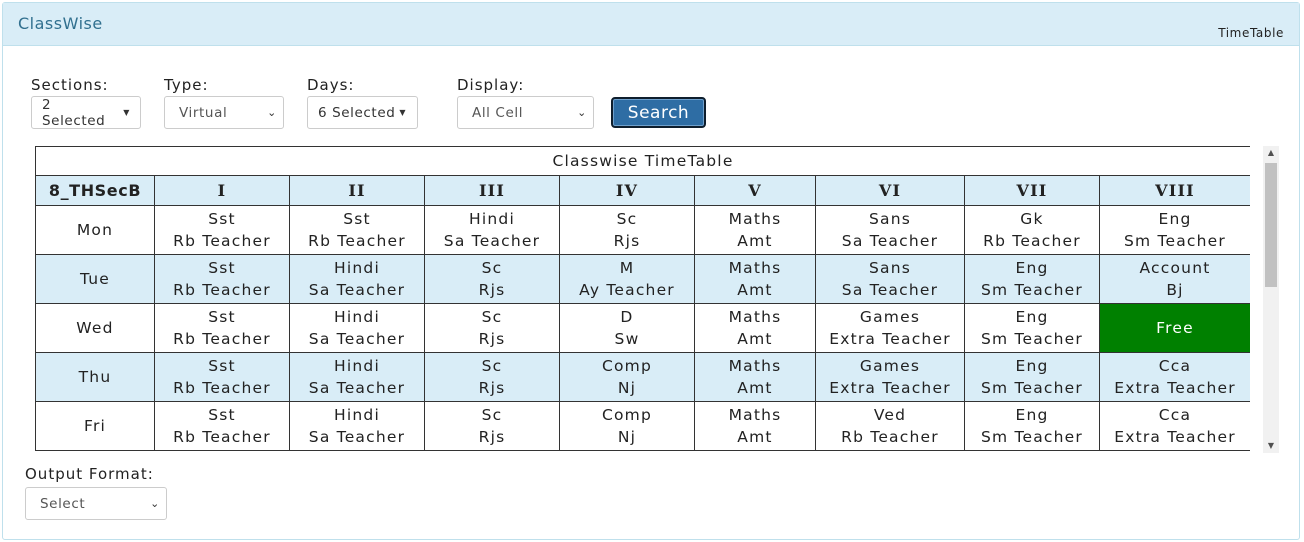  I want to click on period-cell: Games Extra Teacher, so click(890, 328).